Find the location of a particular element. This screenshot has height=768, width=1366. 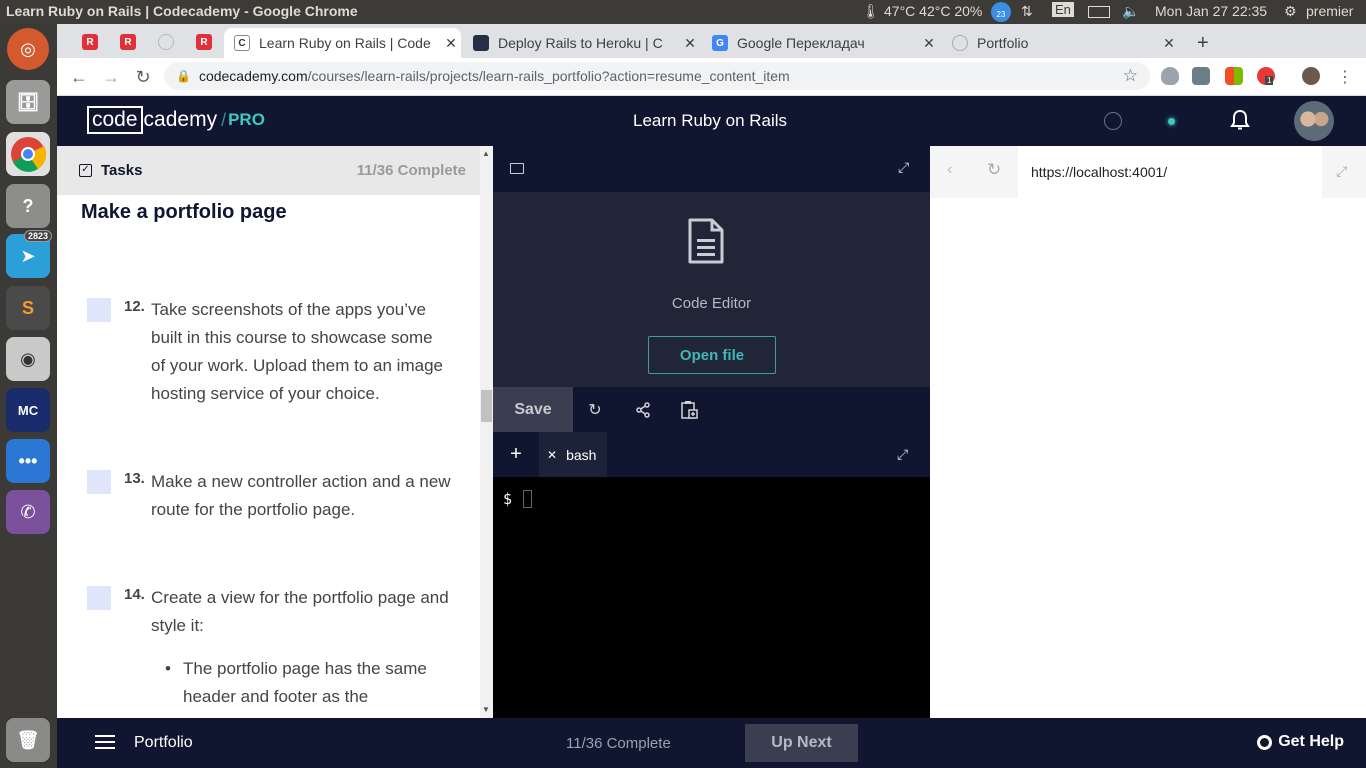

terminal-prompt: $ is located at coordinates (508, 499).